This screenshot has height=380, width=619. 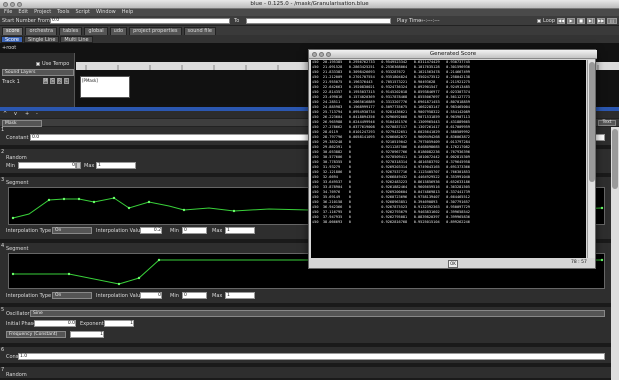 I want to click on oscillator-label: Oscillator, so click(x=18, y=314).